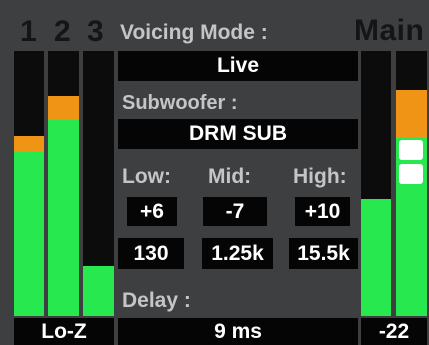 This screenshot has width=429, height=345. I want to click on channel-2-meter-green, so click(63, 218).